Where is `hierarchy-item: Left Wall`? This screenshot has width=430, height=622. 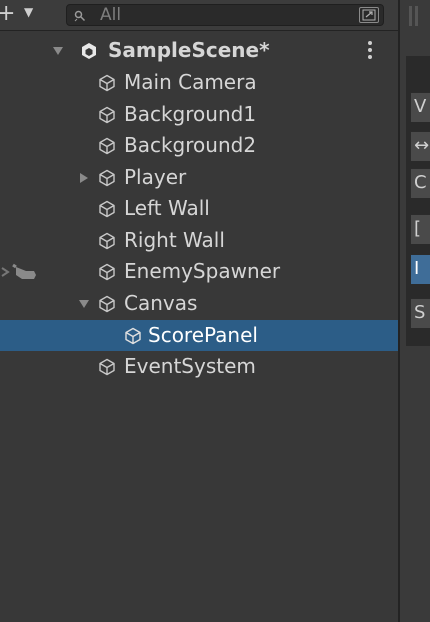
hierarchy-item: Left Wall is located at coordinates (199, 208).